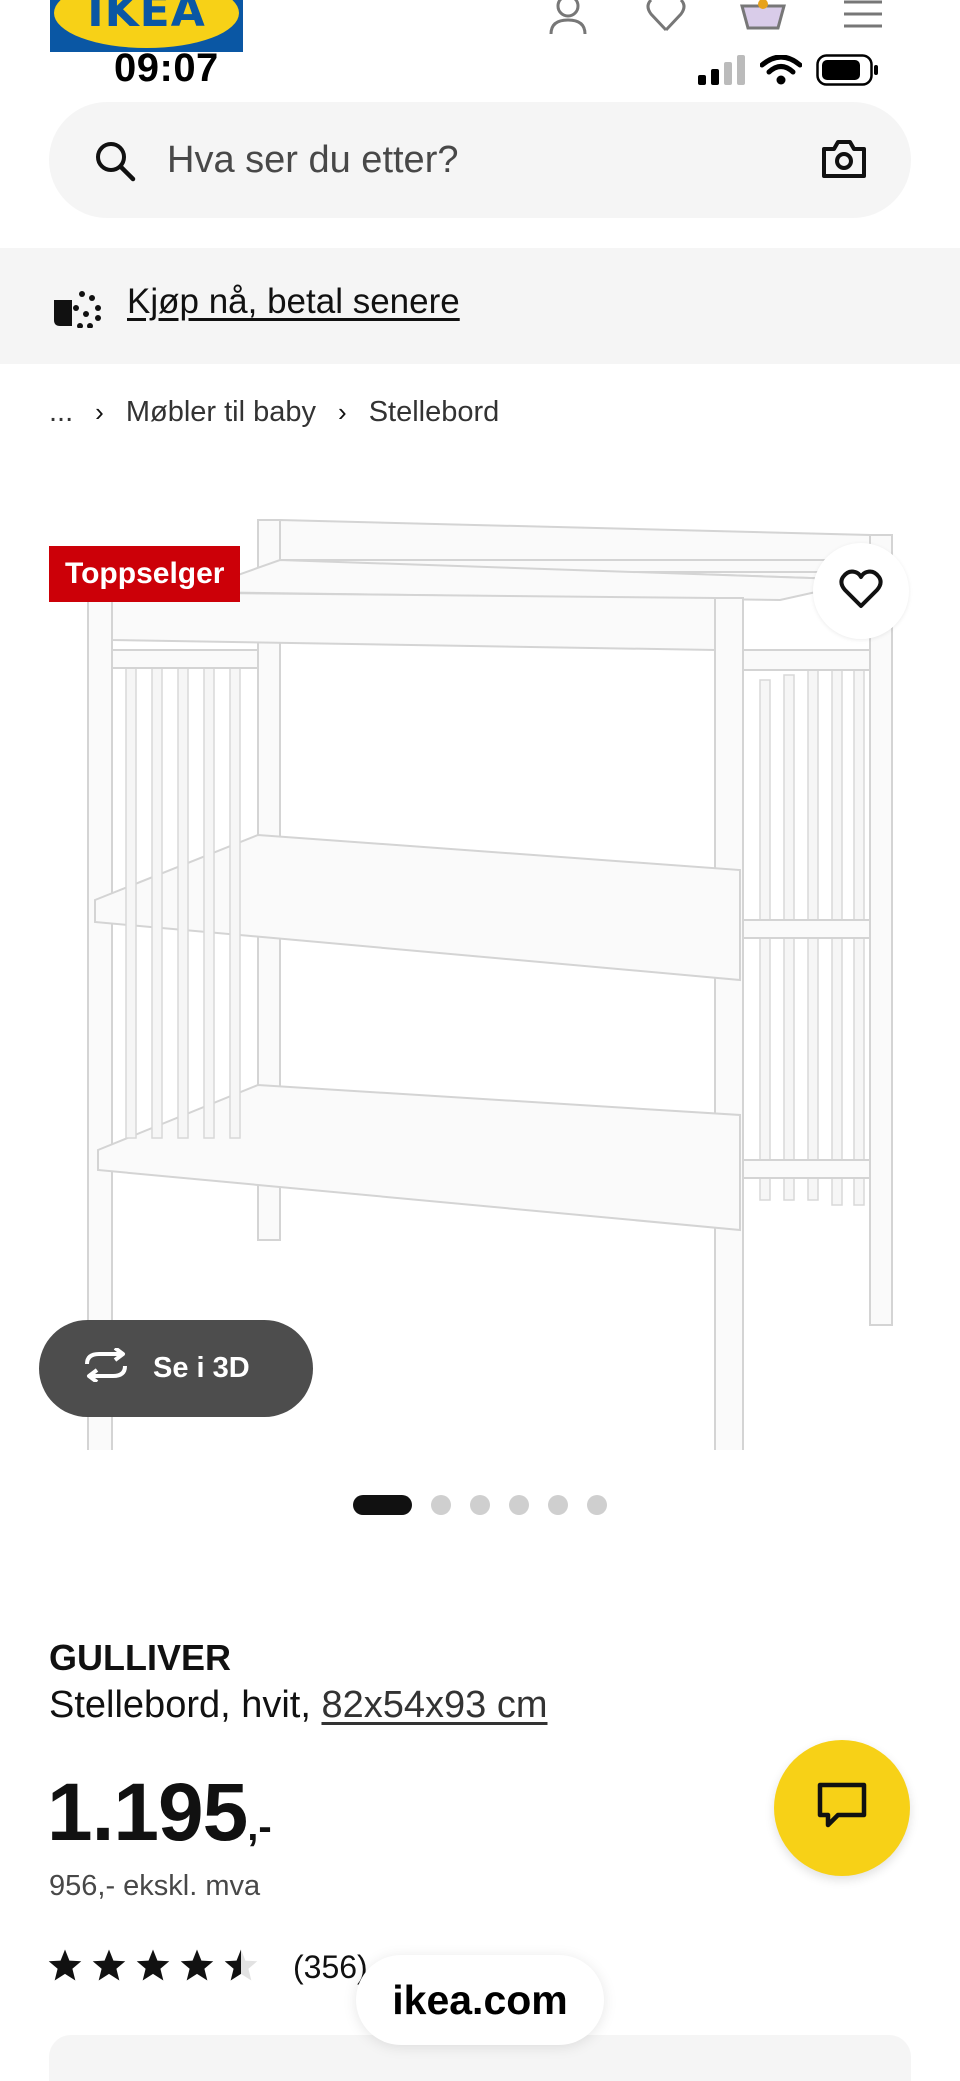 The width and height of the screenshot is (960, 2081). I want to click on chat-button, so click(842, 1808).